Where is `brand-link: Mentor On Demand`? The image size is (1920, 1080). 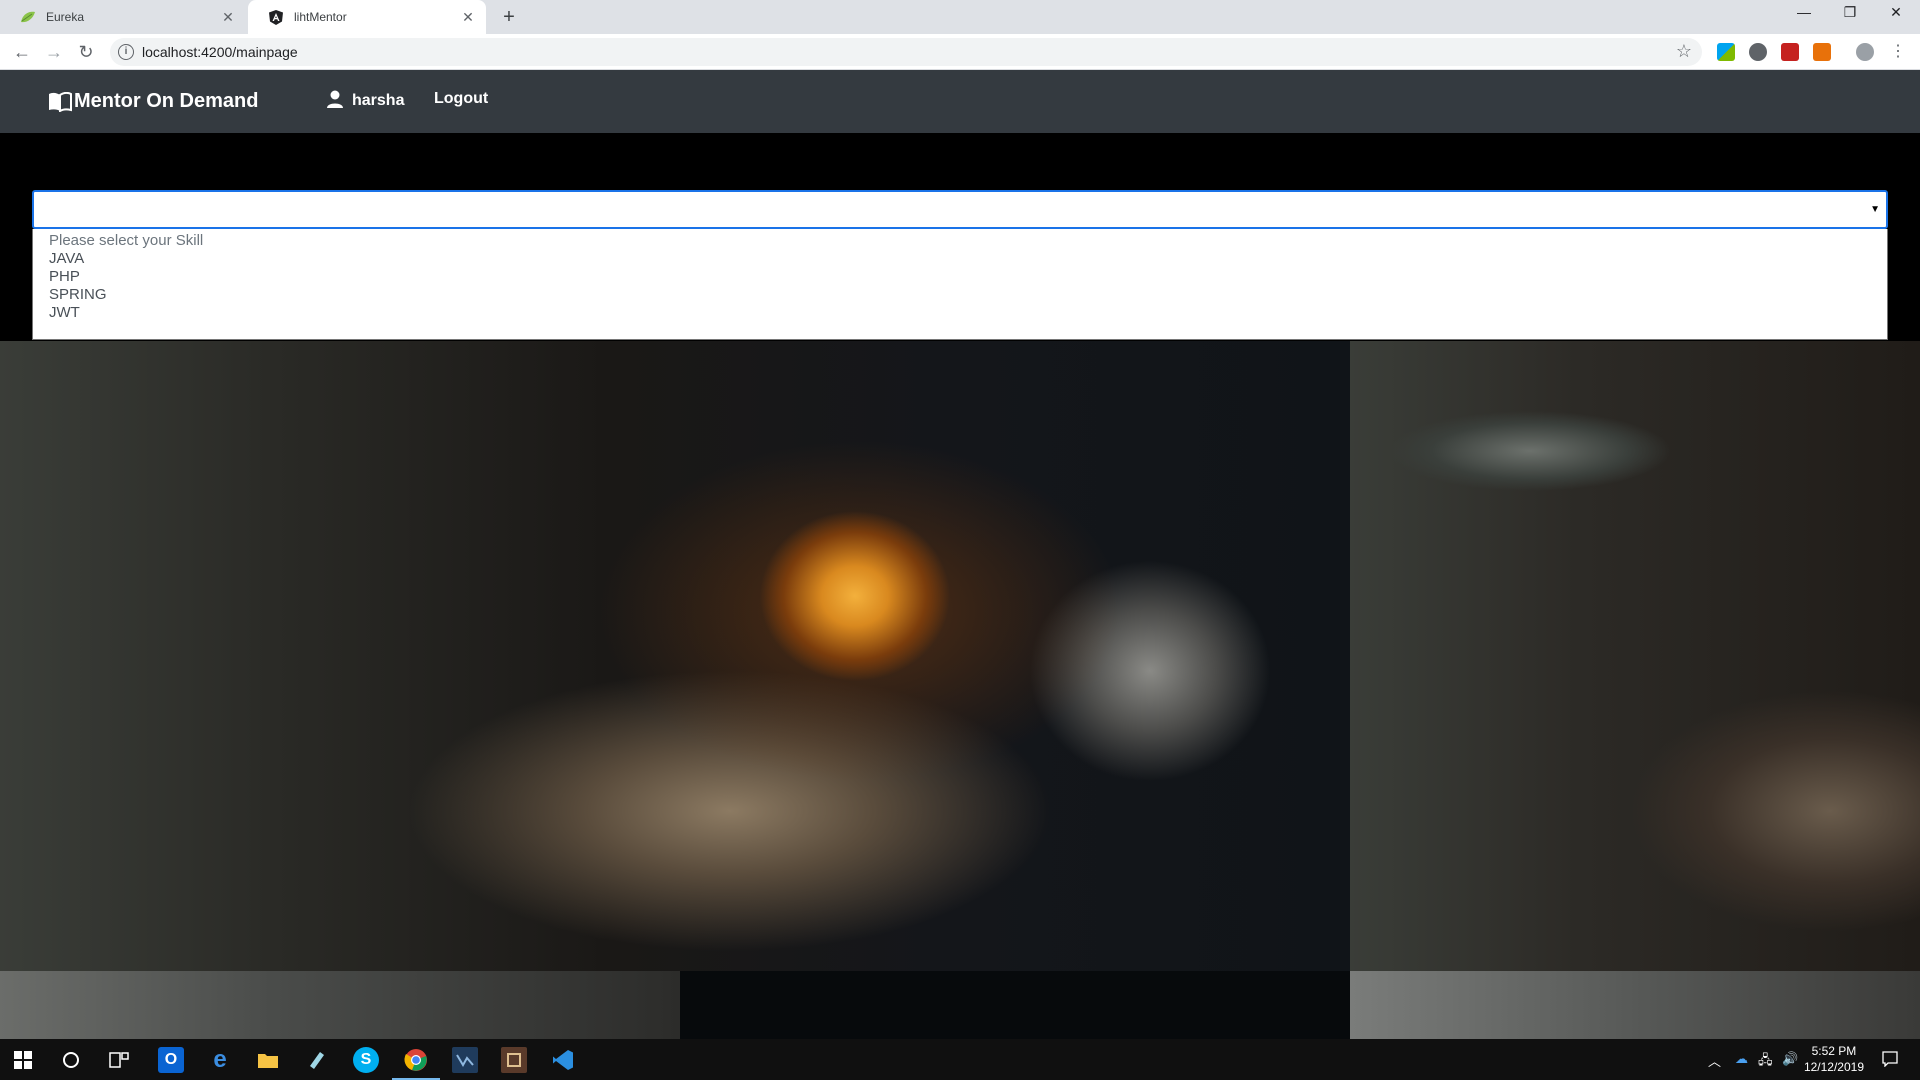 brand-link: Mentor On Demand is located at coordinates (153, 101).